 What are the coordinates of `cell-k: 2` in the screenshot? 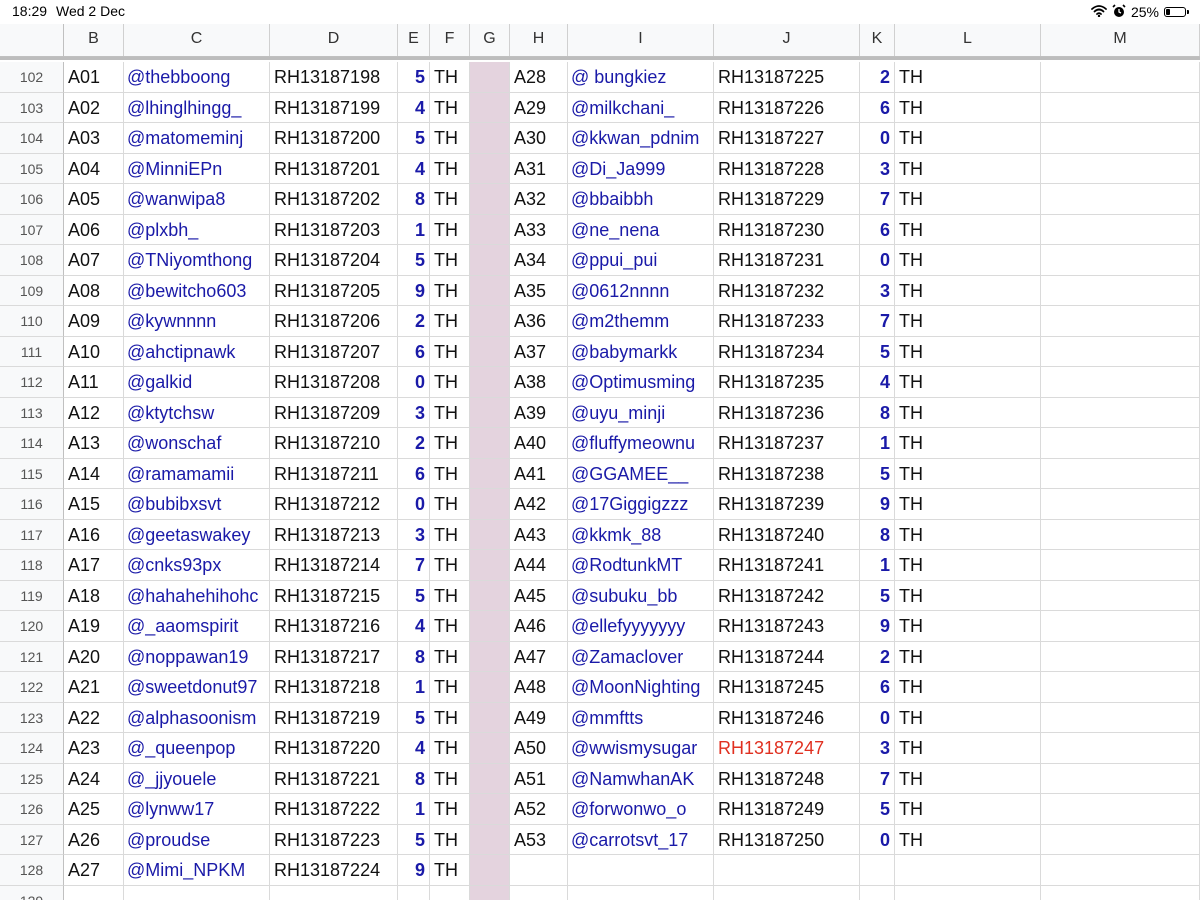 It's located at (877, 77).